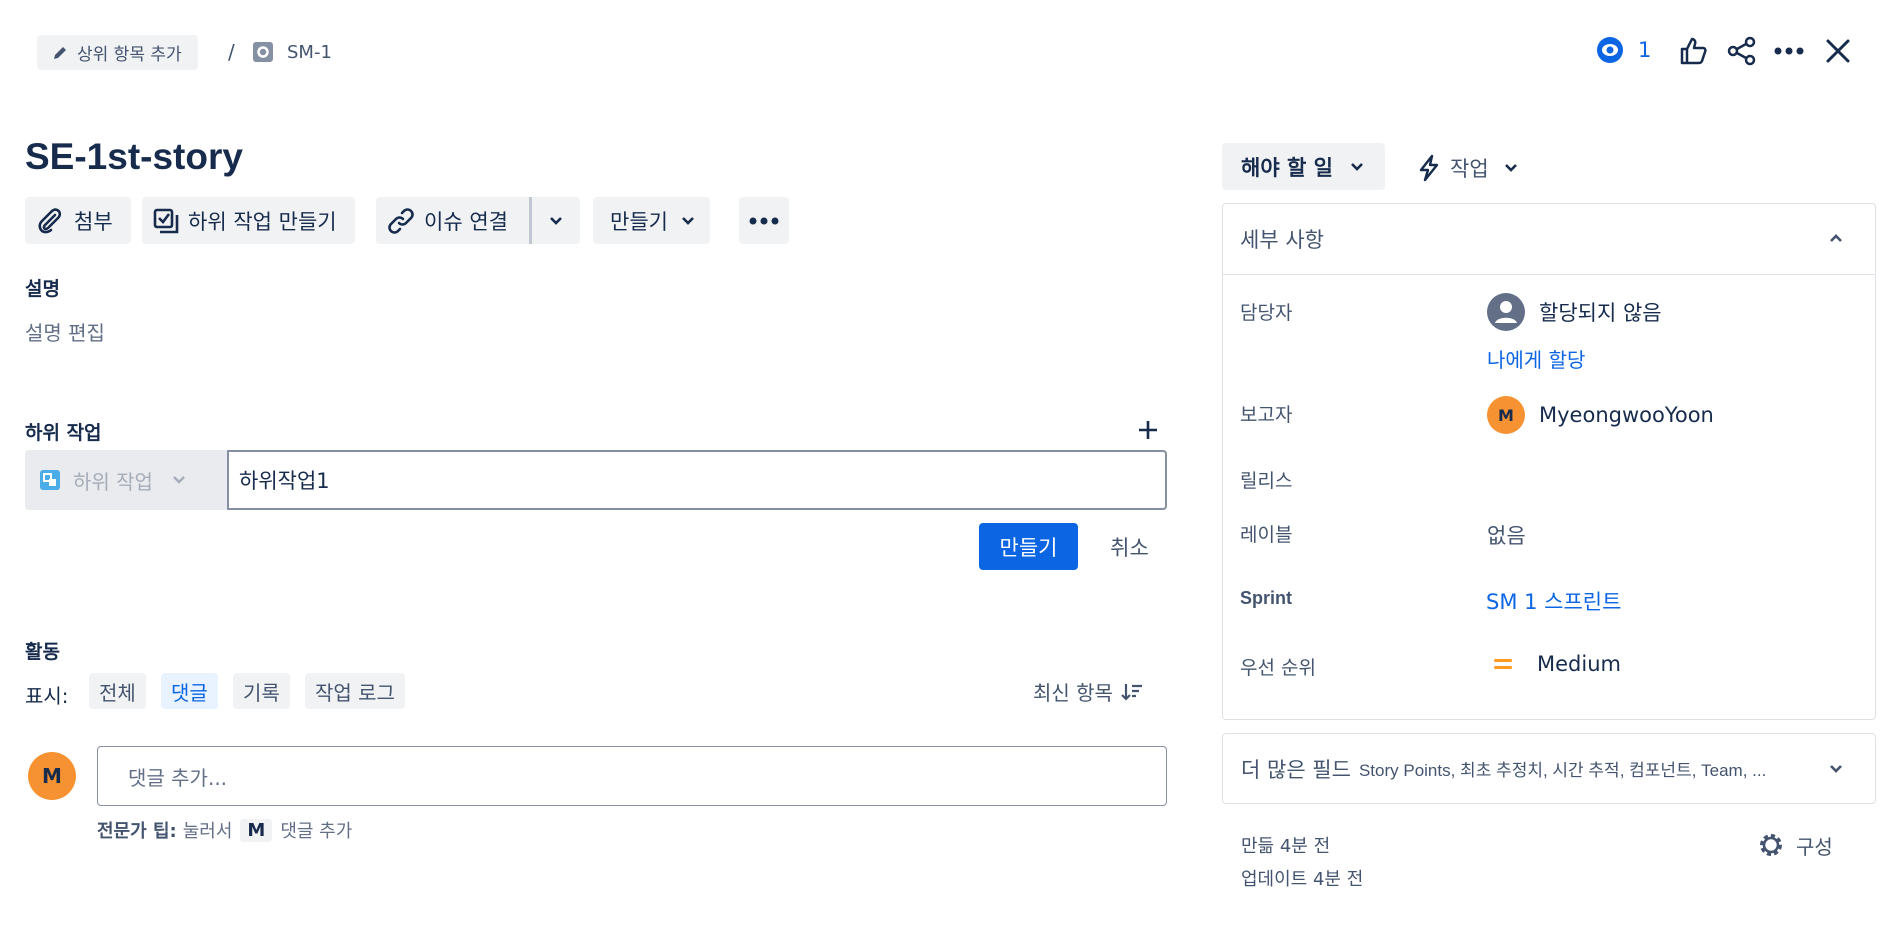  What do you see at coordinates (1429, 168) in the screenshot?
I see `lightning-icon` at bounding box center [1429, 168].